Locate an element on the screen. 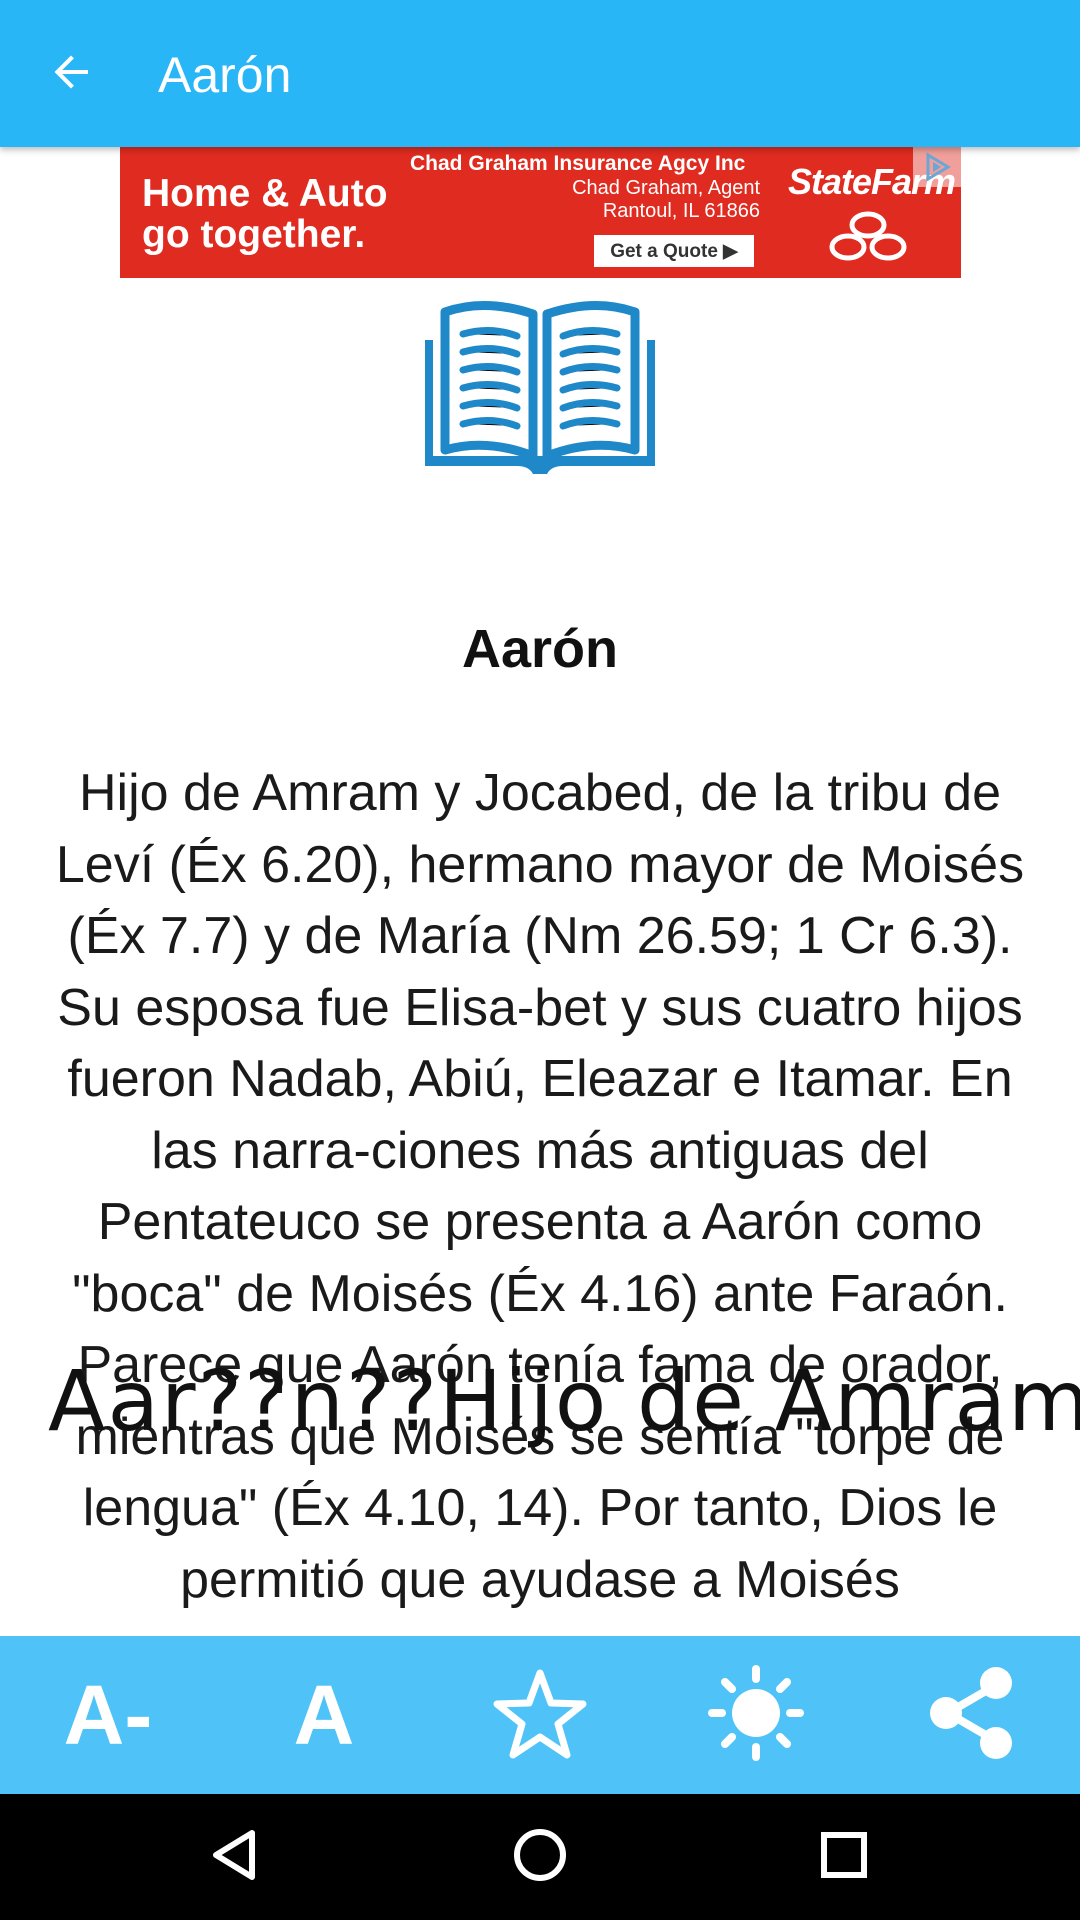 The height and width of the screenshot is (1920, 1080). share-button is located at coordinates (972, 1715).